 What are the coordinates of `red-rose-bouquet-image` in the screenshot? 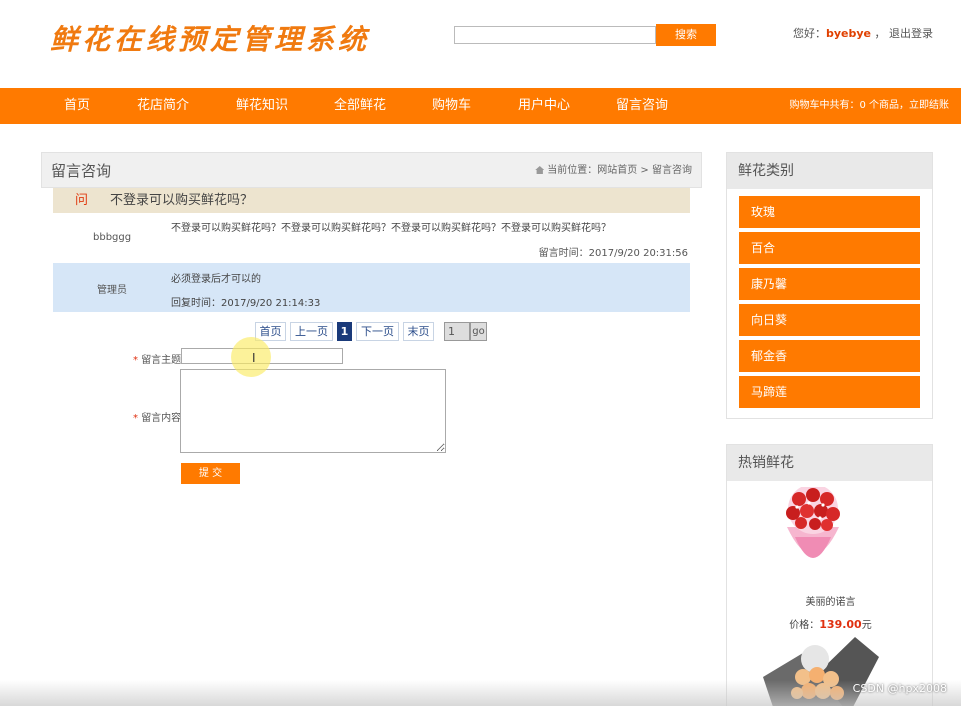 It's located at (813, 532).